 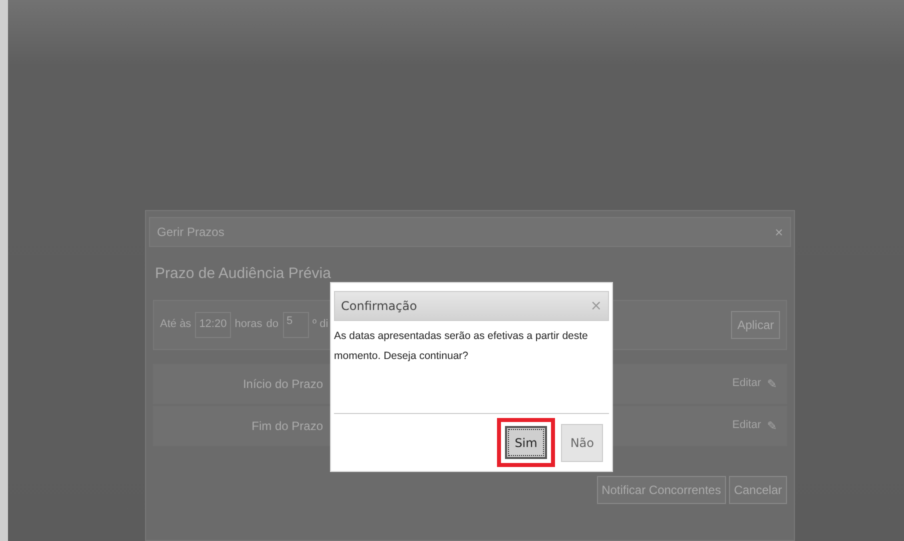 What do you see at coordinates (582, 443) in the screenshot?
I see `dialog-button: Não` at bounding box center [582, 443].